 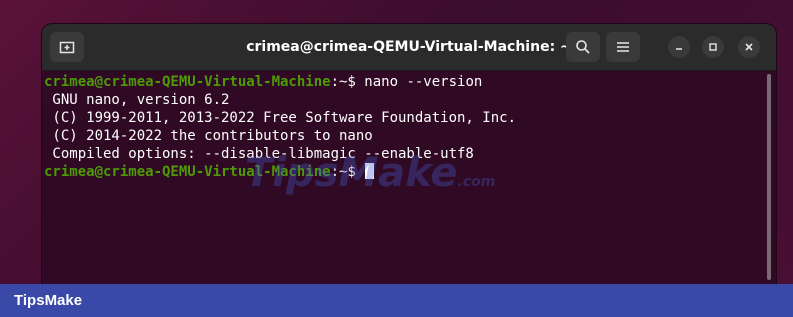 What do you see at coordinates (137, 100) in the screenshot?
I see `terminal-line: GNU nano, version 6.2` at bounding box center [137, 100].